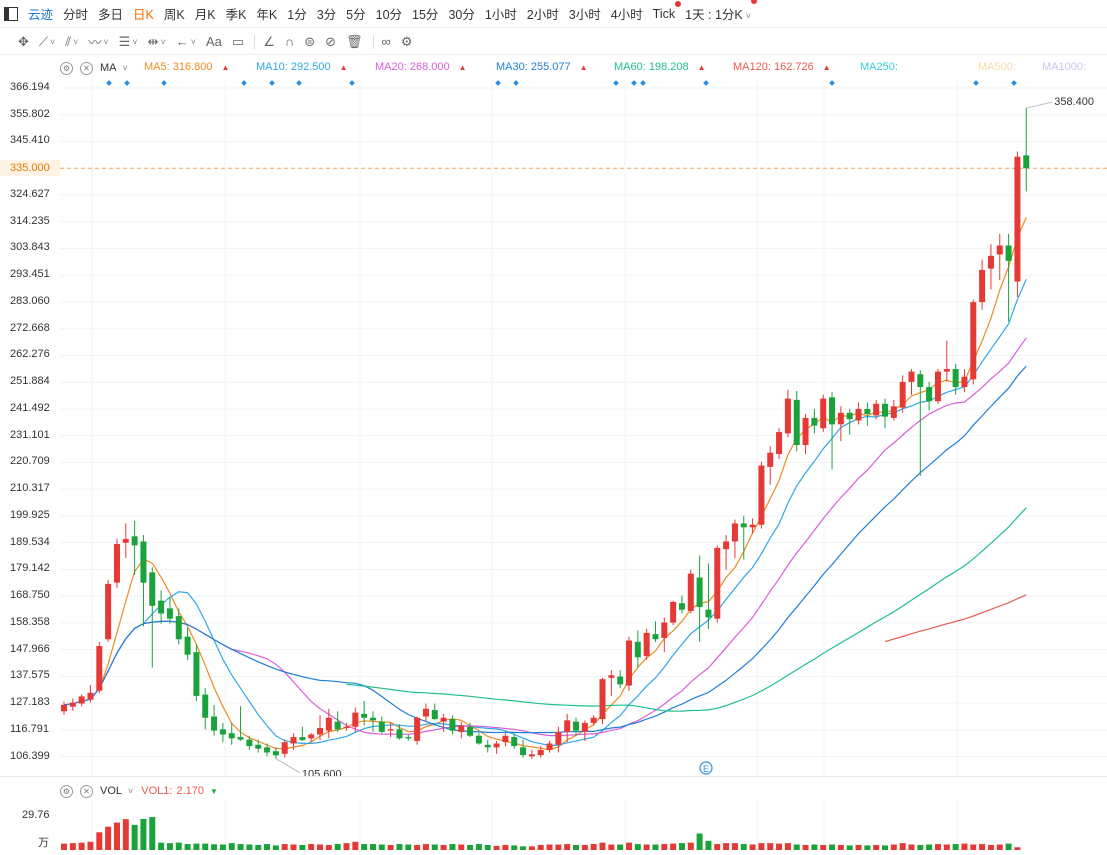  What do you see at coordinates (354, 42) in the screenshot?
I see `delete-icon: 🗑` at bounding box center [354, 42].